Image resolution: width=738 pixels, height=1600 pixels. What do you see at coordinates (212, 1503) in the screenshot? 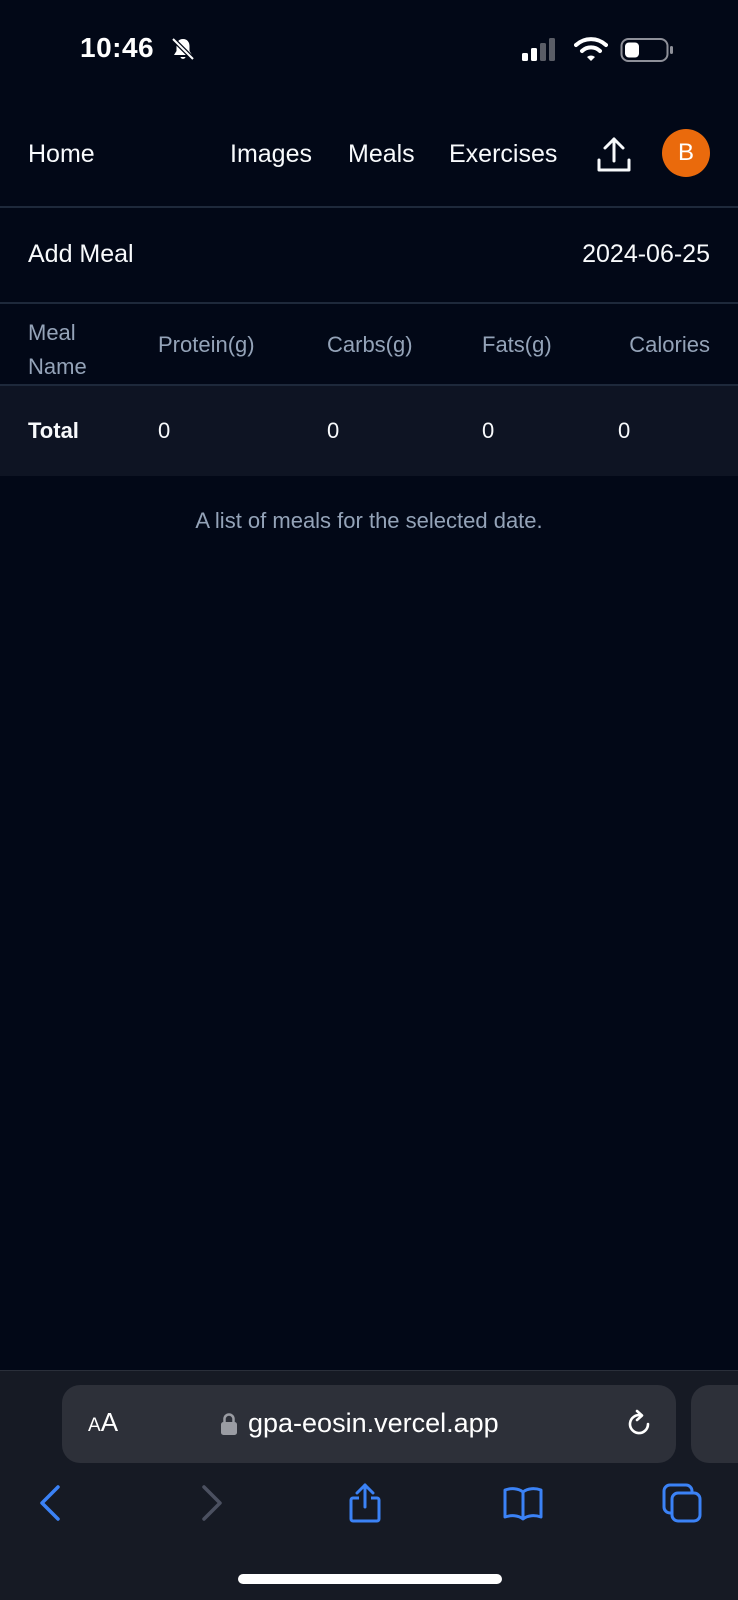
I see `forward-icon` at bounding box center [212, 1503].